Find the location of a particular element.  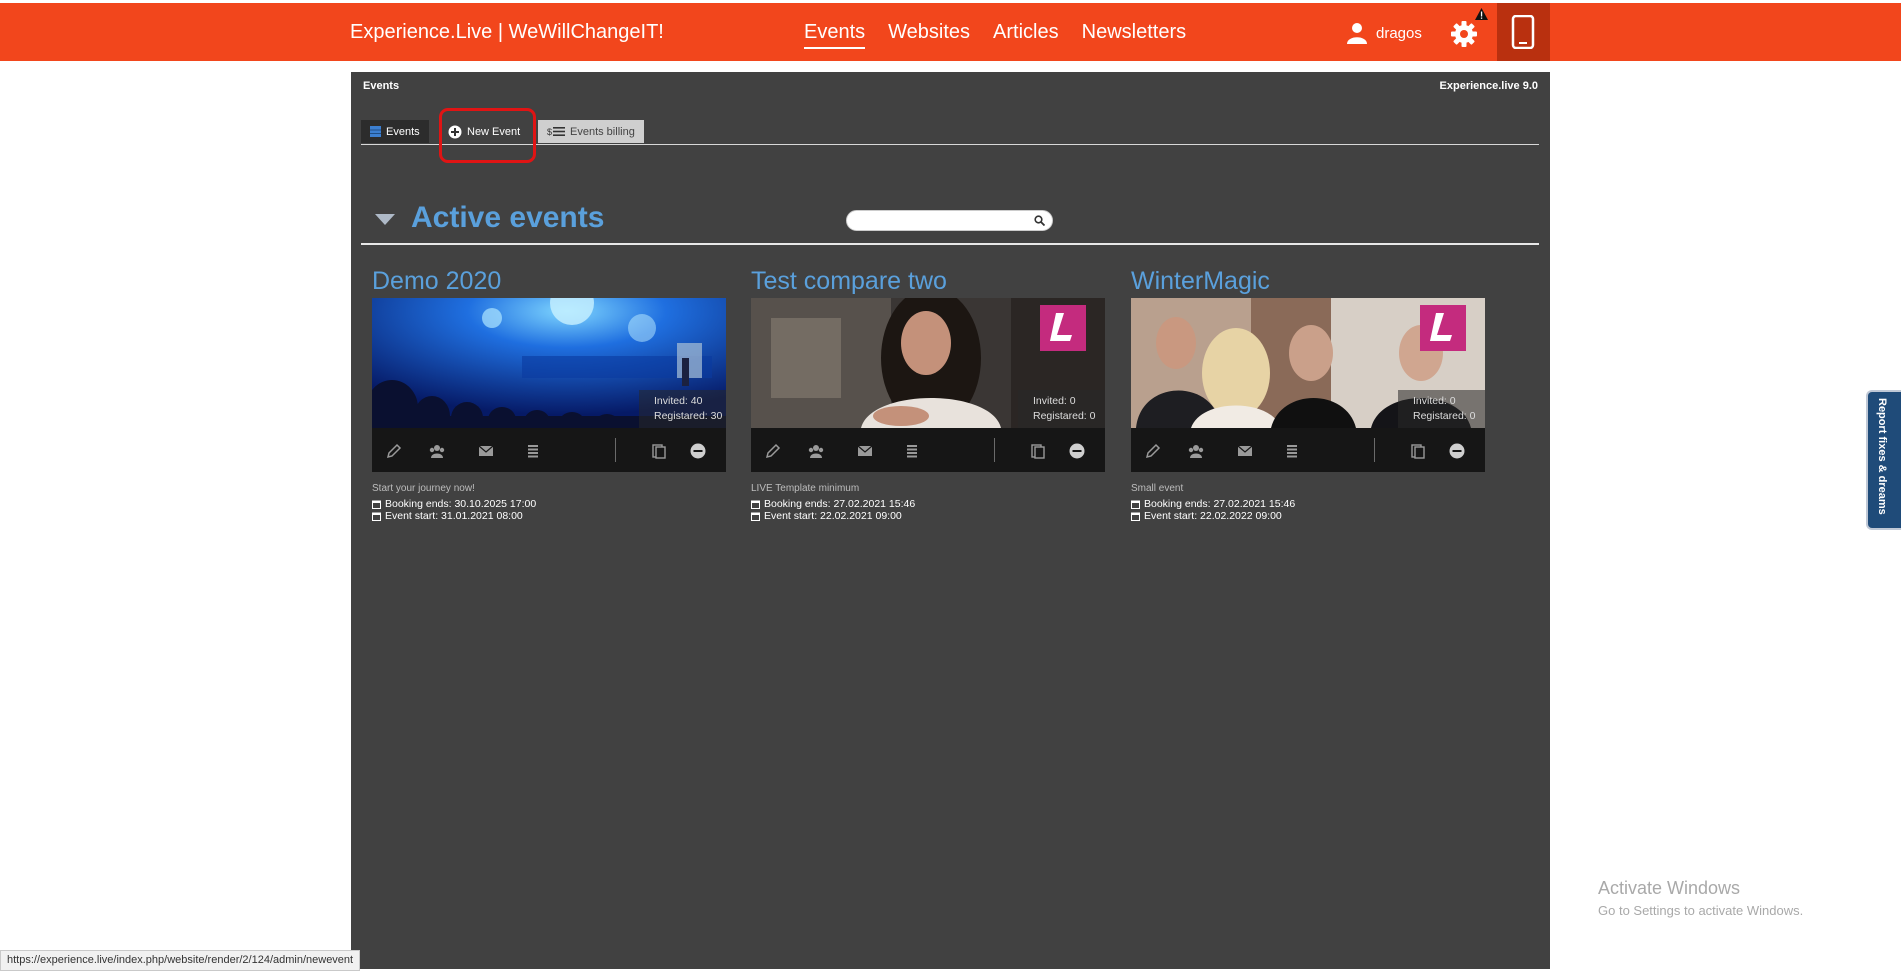

phone-icon is located at coordinates (1523, 32).